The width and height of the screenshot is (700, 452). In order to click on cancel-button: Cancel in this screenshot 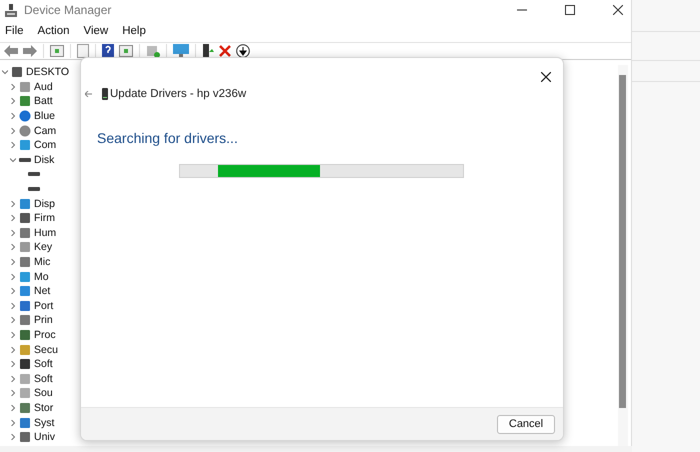, I will do `click(526, 424)`.